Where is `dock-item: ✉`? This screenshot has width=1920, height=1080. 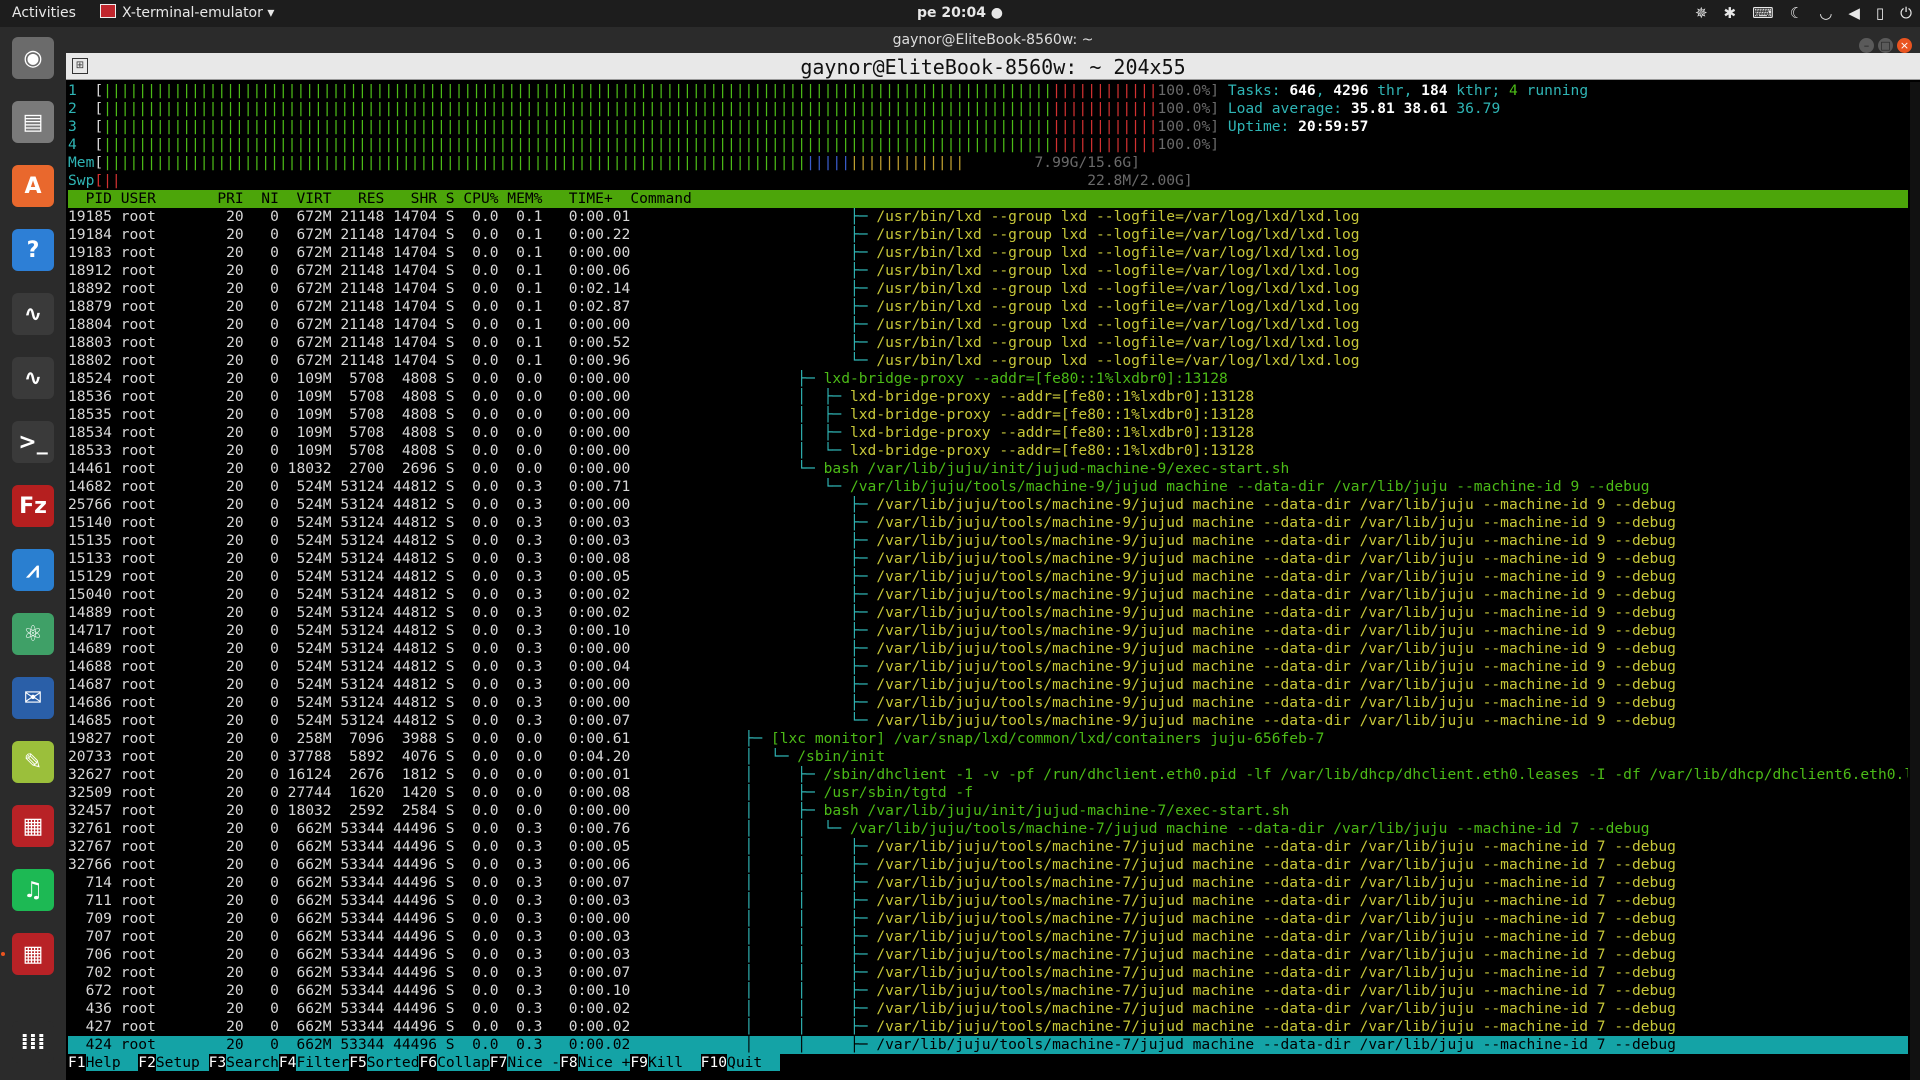 dock-item: ✉ is located at coordinates (33, 698).